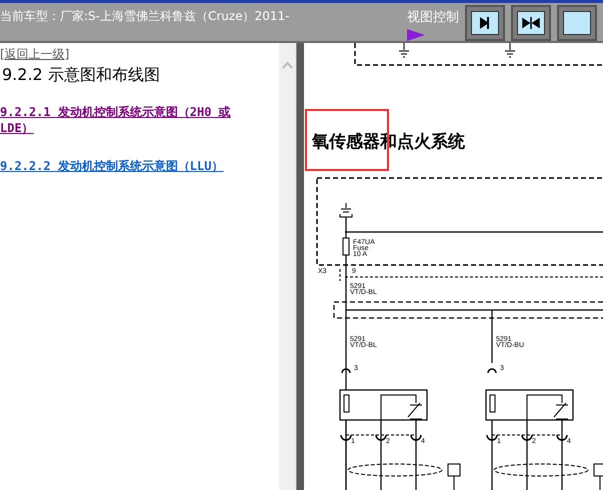  I want to click on arrows-inward-icon, so click(531, 23).